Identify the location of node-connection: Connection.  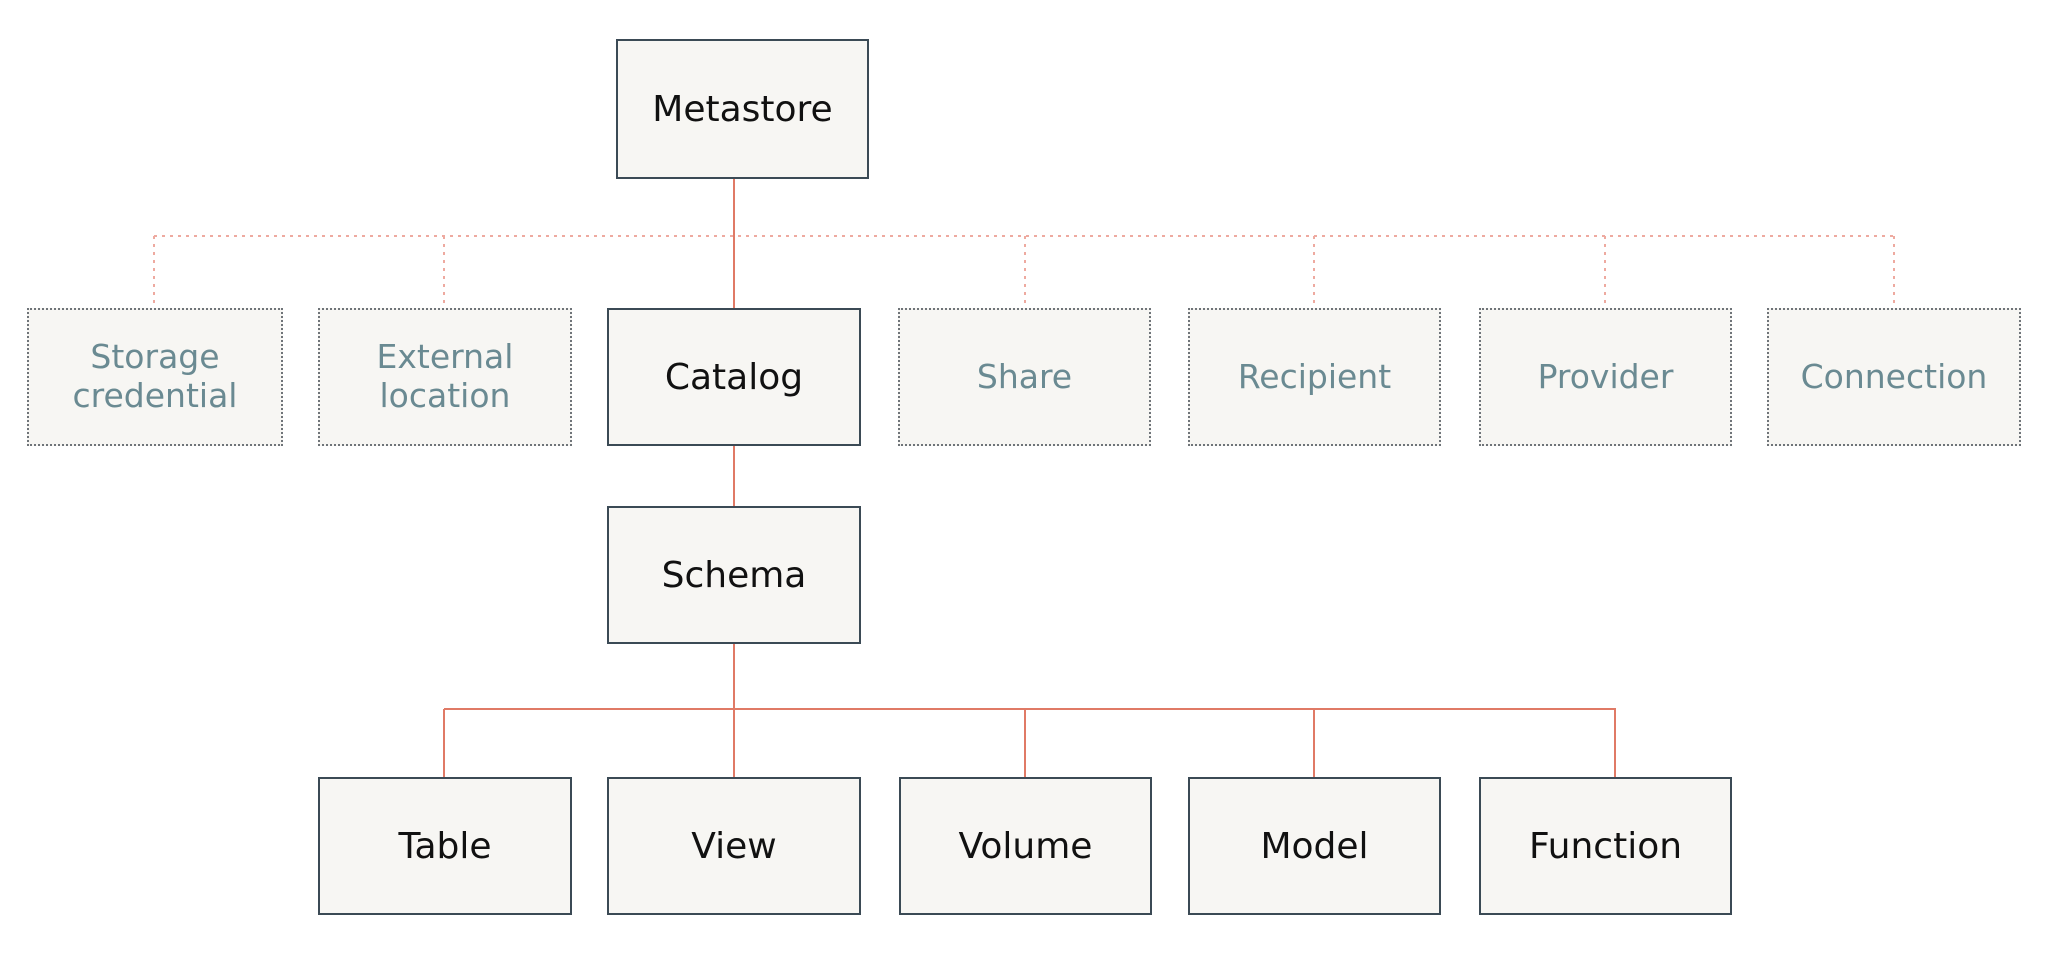
(1894, 377).